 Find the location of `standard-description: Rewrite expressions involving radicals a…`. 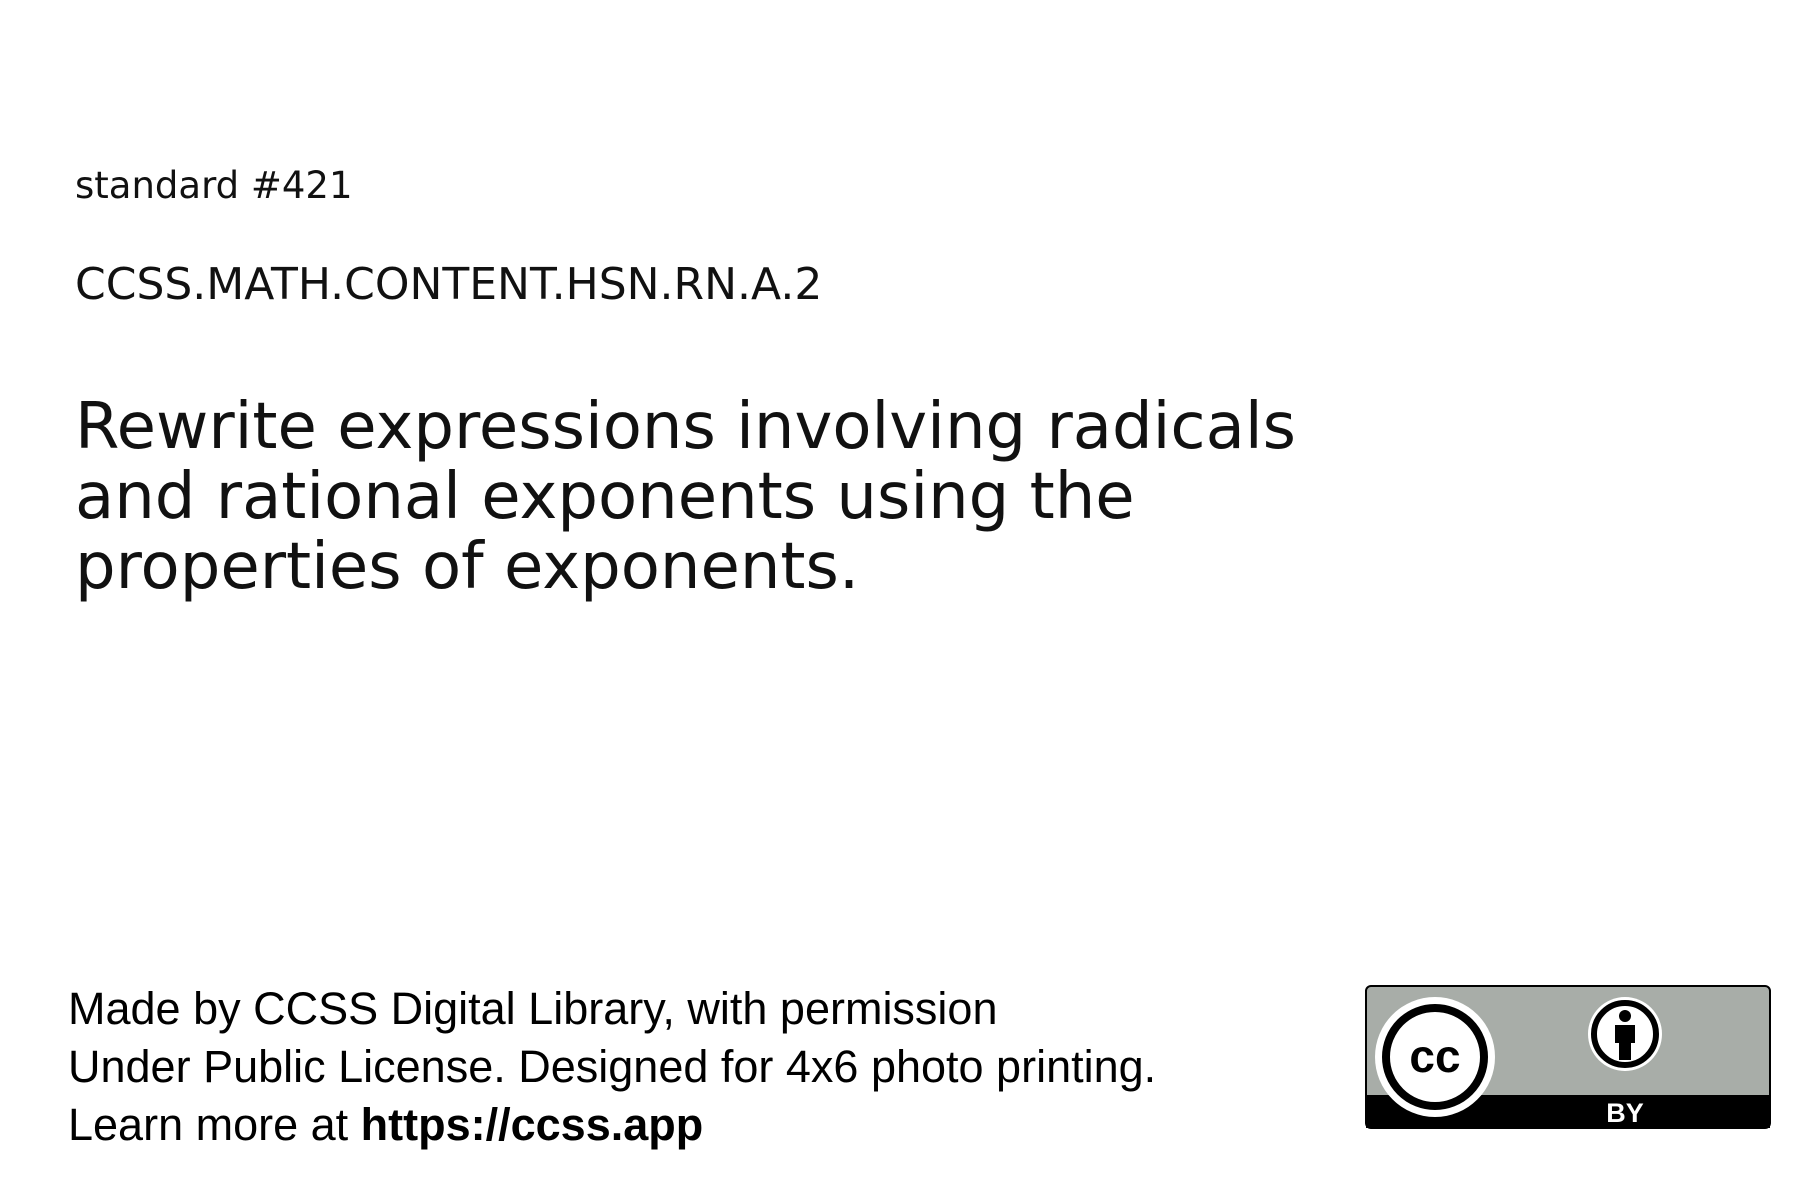

standard-description: Rewrite expressions involving radicals a… is located at coordinates (685, 497).